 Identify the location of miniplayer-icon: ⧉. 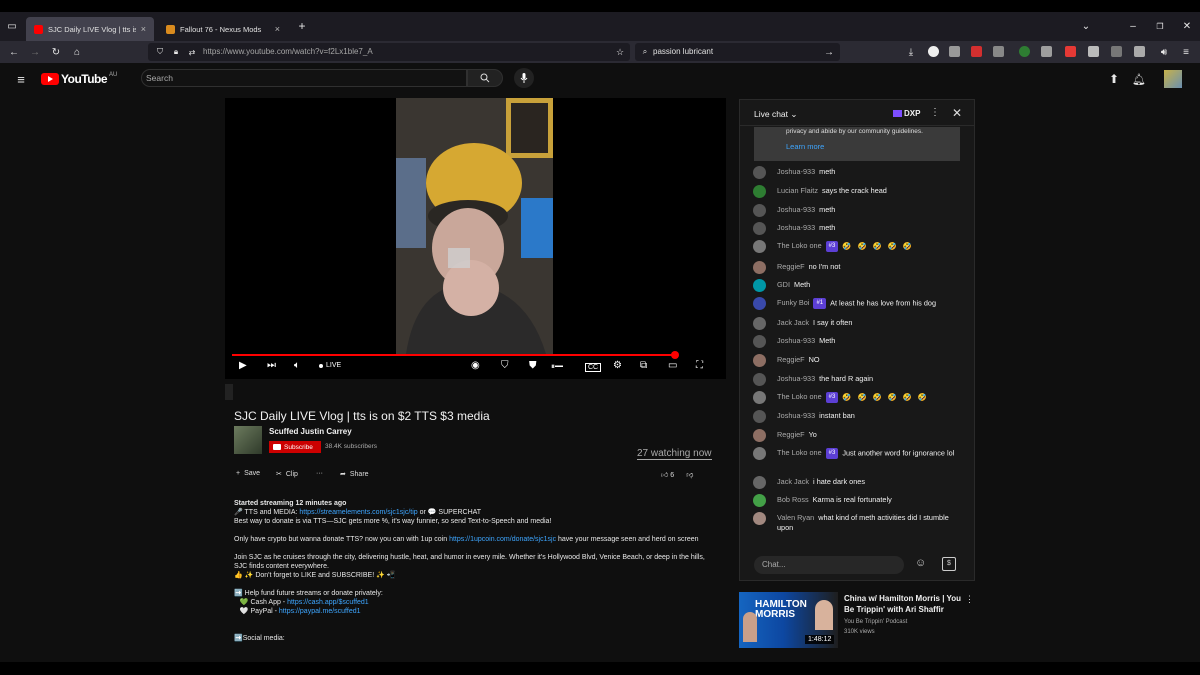
(643, 365).